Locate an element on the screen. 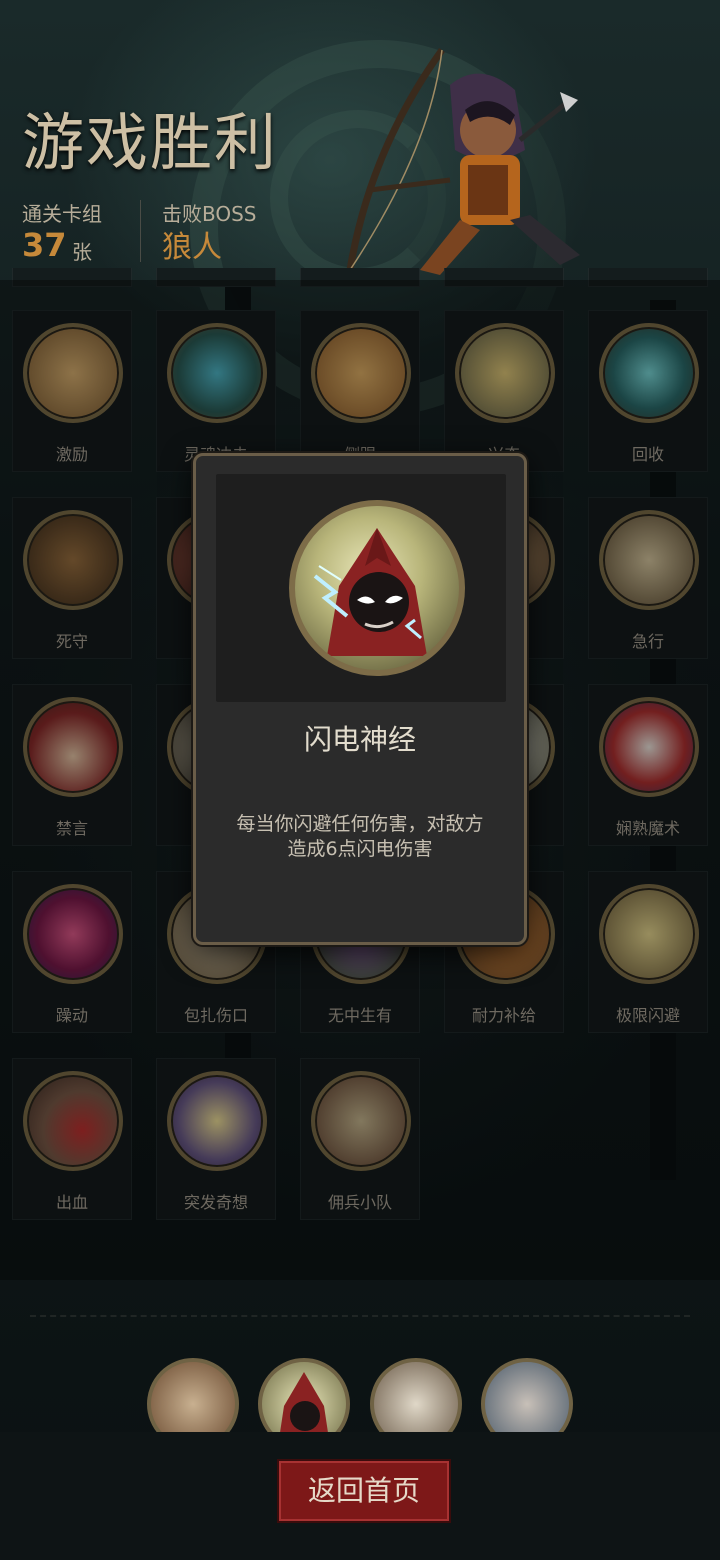 The image size is (720, 1560). lightning-hood-icon is located at coordinates (377, 588).